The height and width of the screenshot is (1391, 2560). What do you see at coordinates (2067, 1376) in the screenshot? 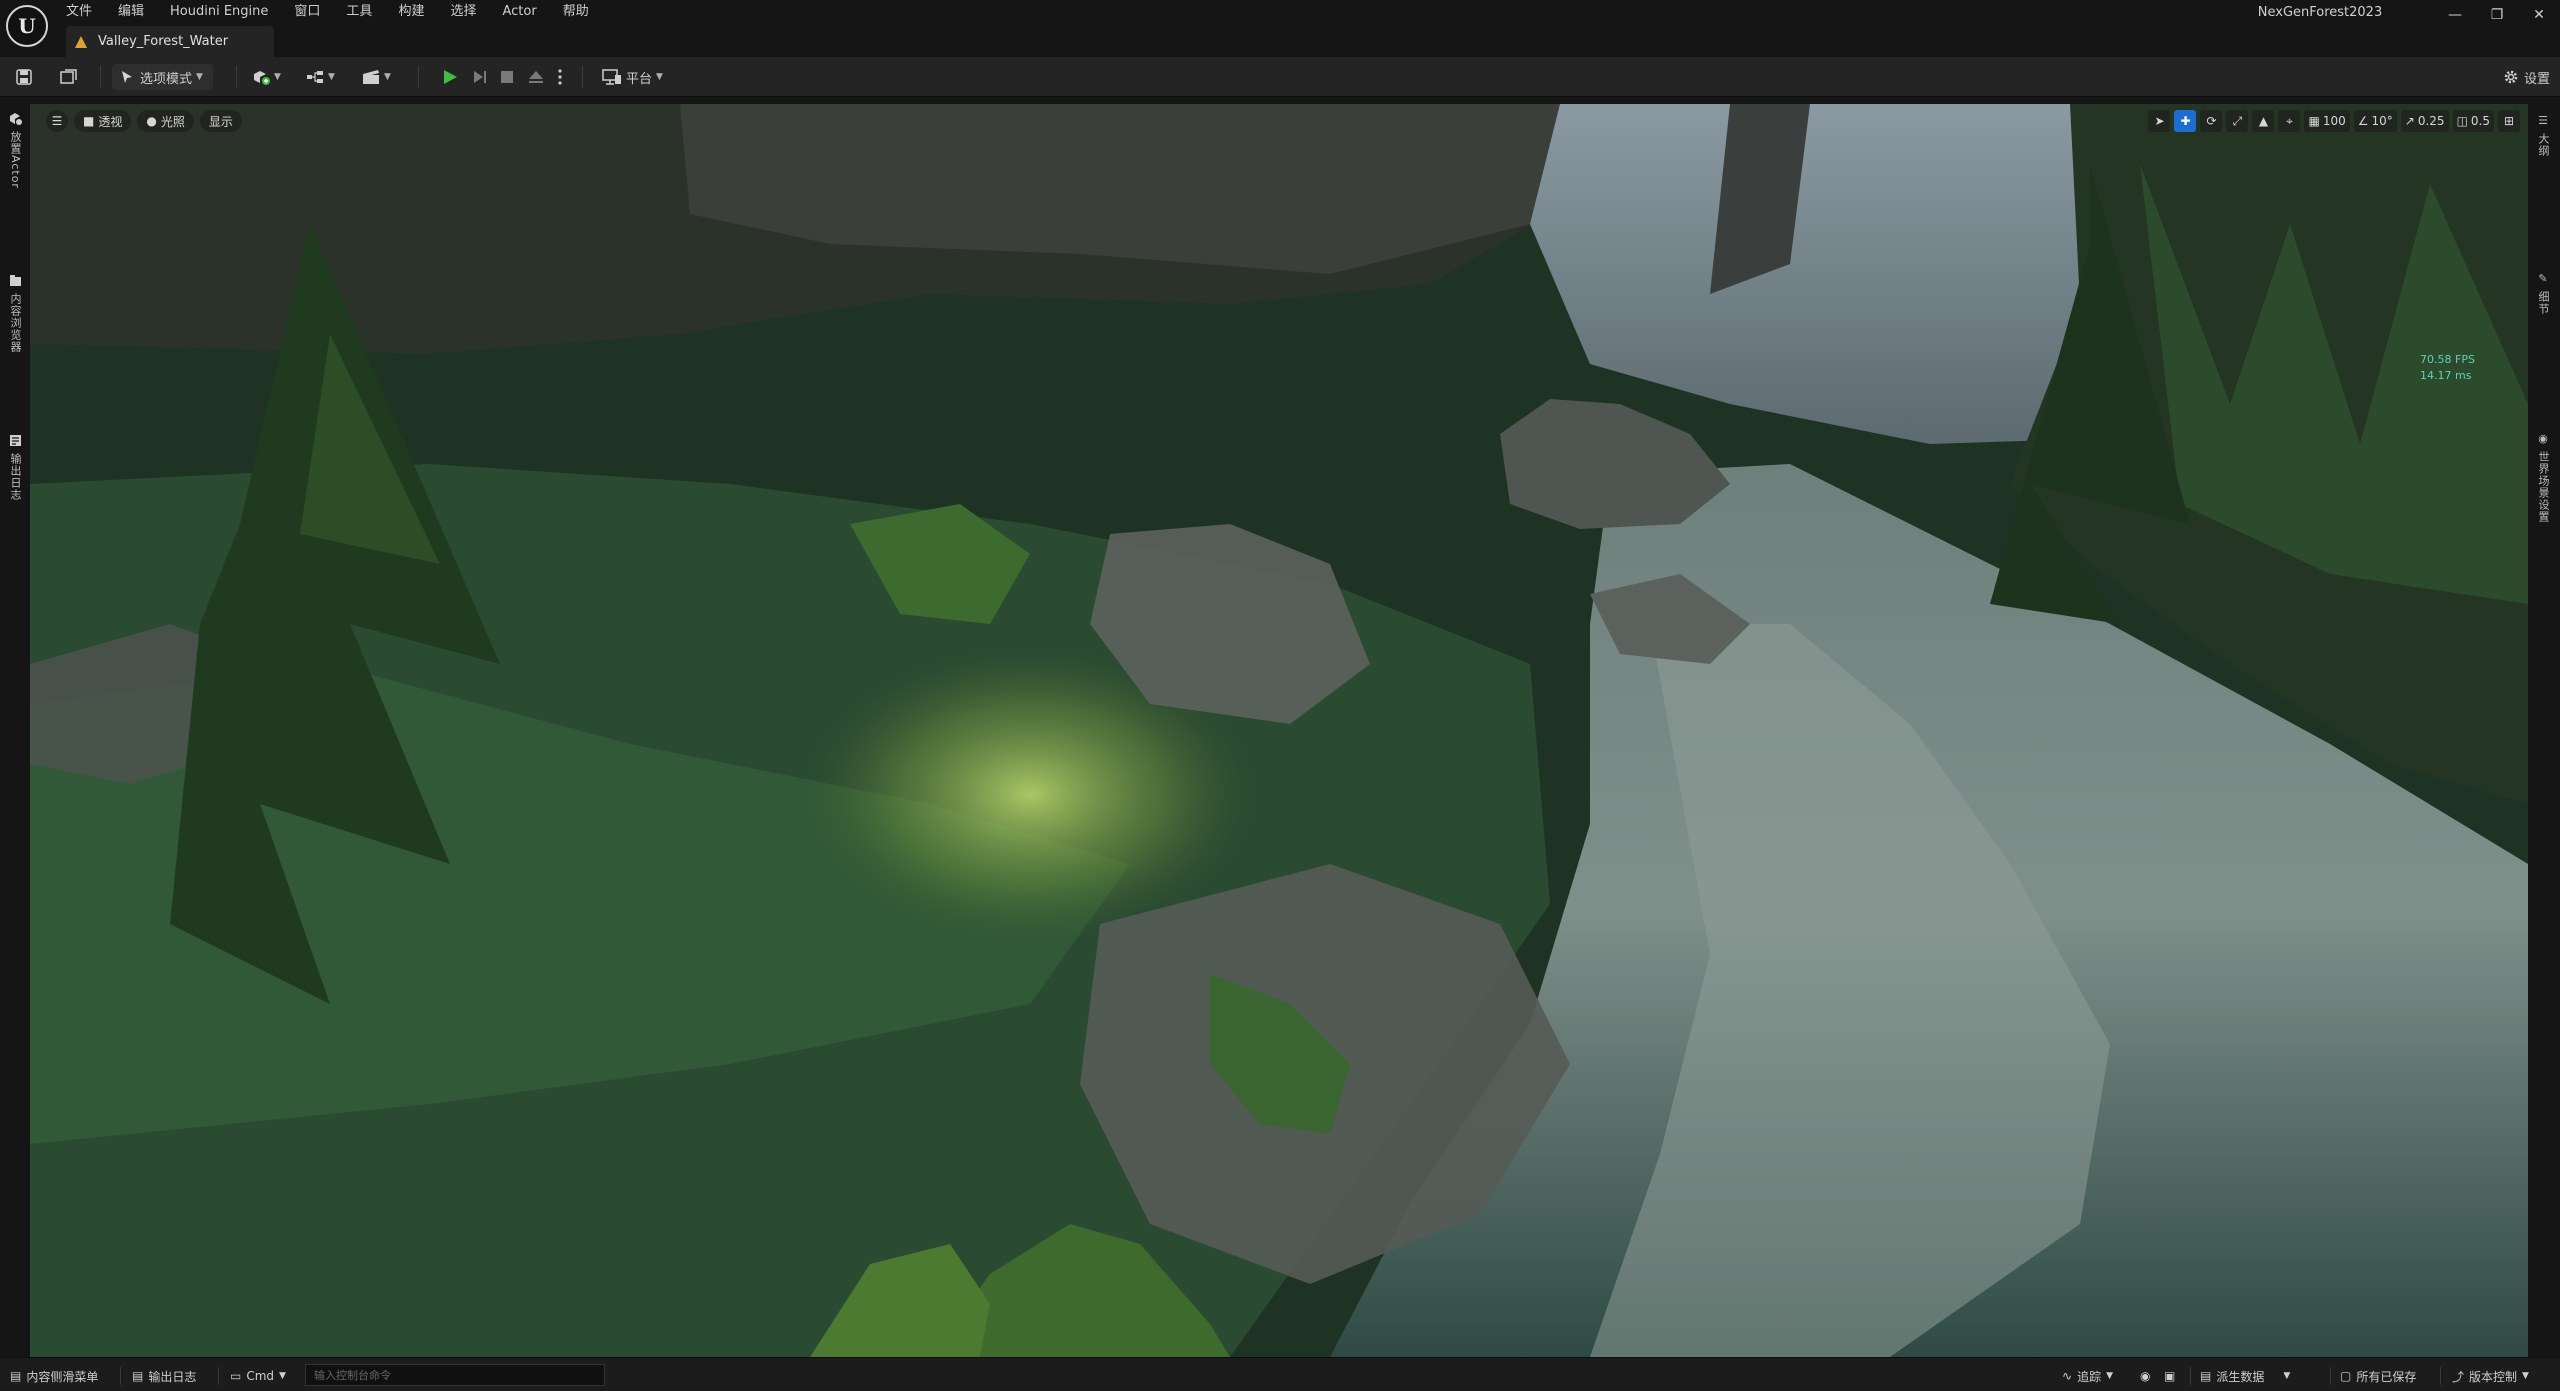
I see `trace-icon: ∿` at bounding box center [2067, 1376].